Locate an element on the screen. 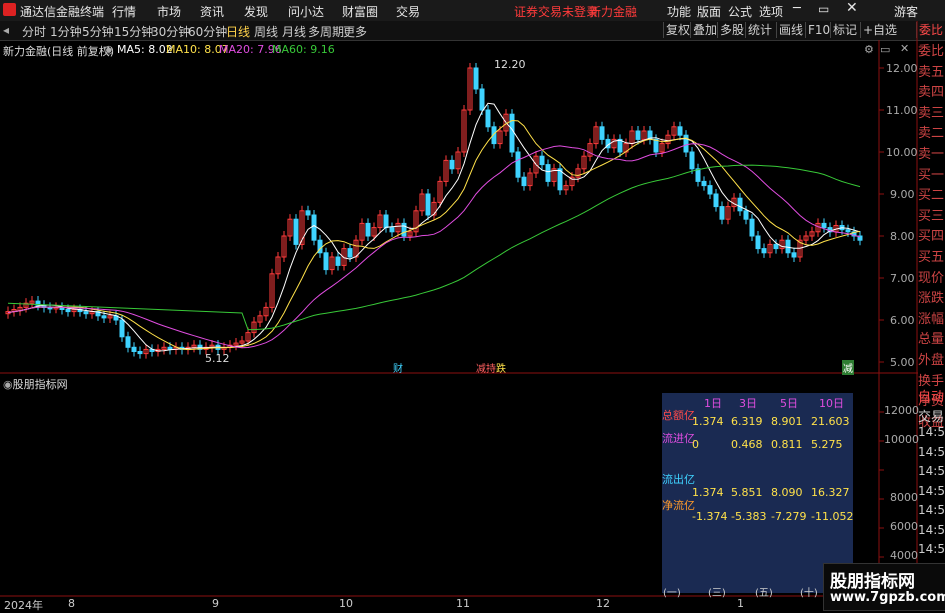 The image size is (945, 613). sub-y-tick: 12000 is located at coordinates (901, 410).